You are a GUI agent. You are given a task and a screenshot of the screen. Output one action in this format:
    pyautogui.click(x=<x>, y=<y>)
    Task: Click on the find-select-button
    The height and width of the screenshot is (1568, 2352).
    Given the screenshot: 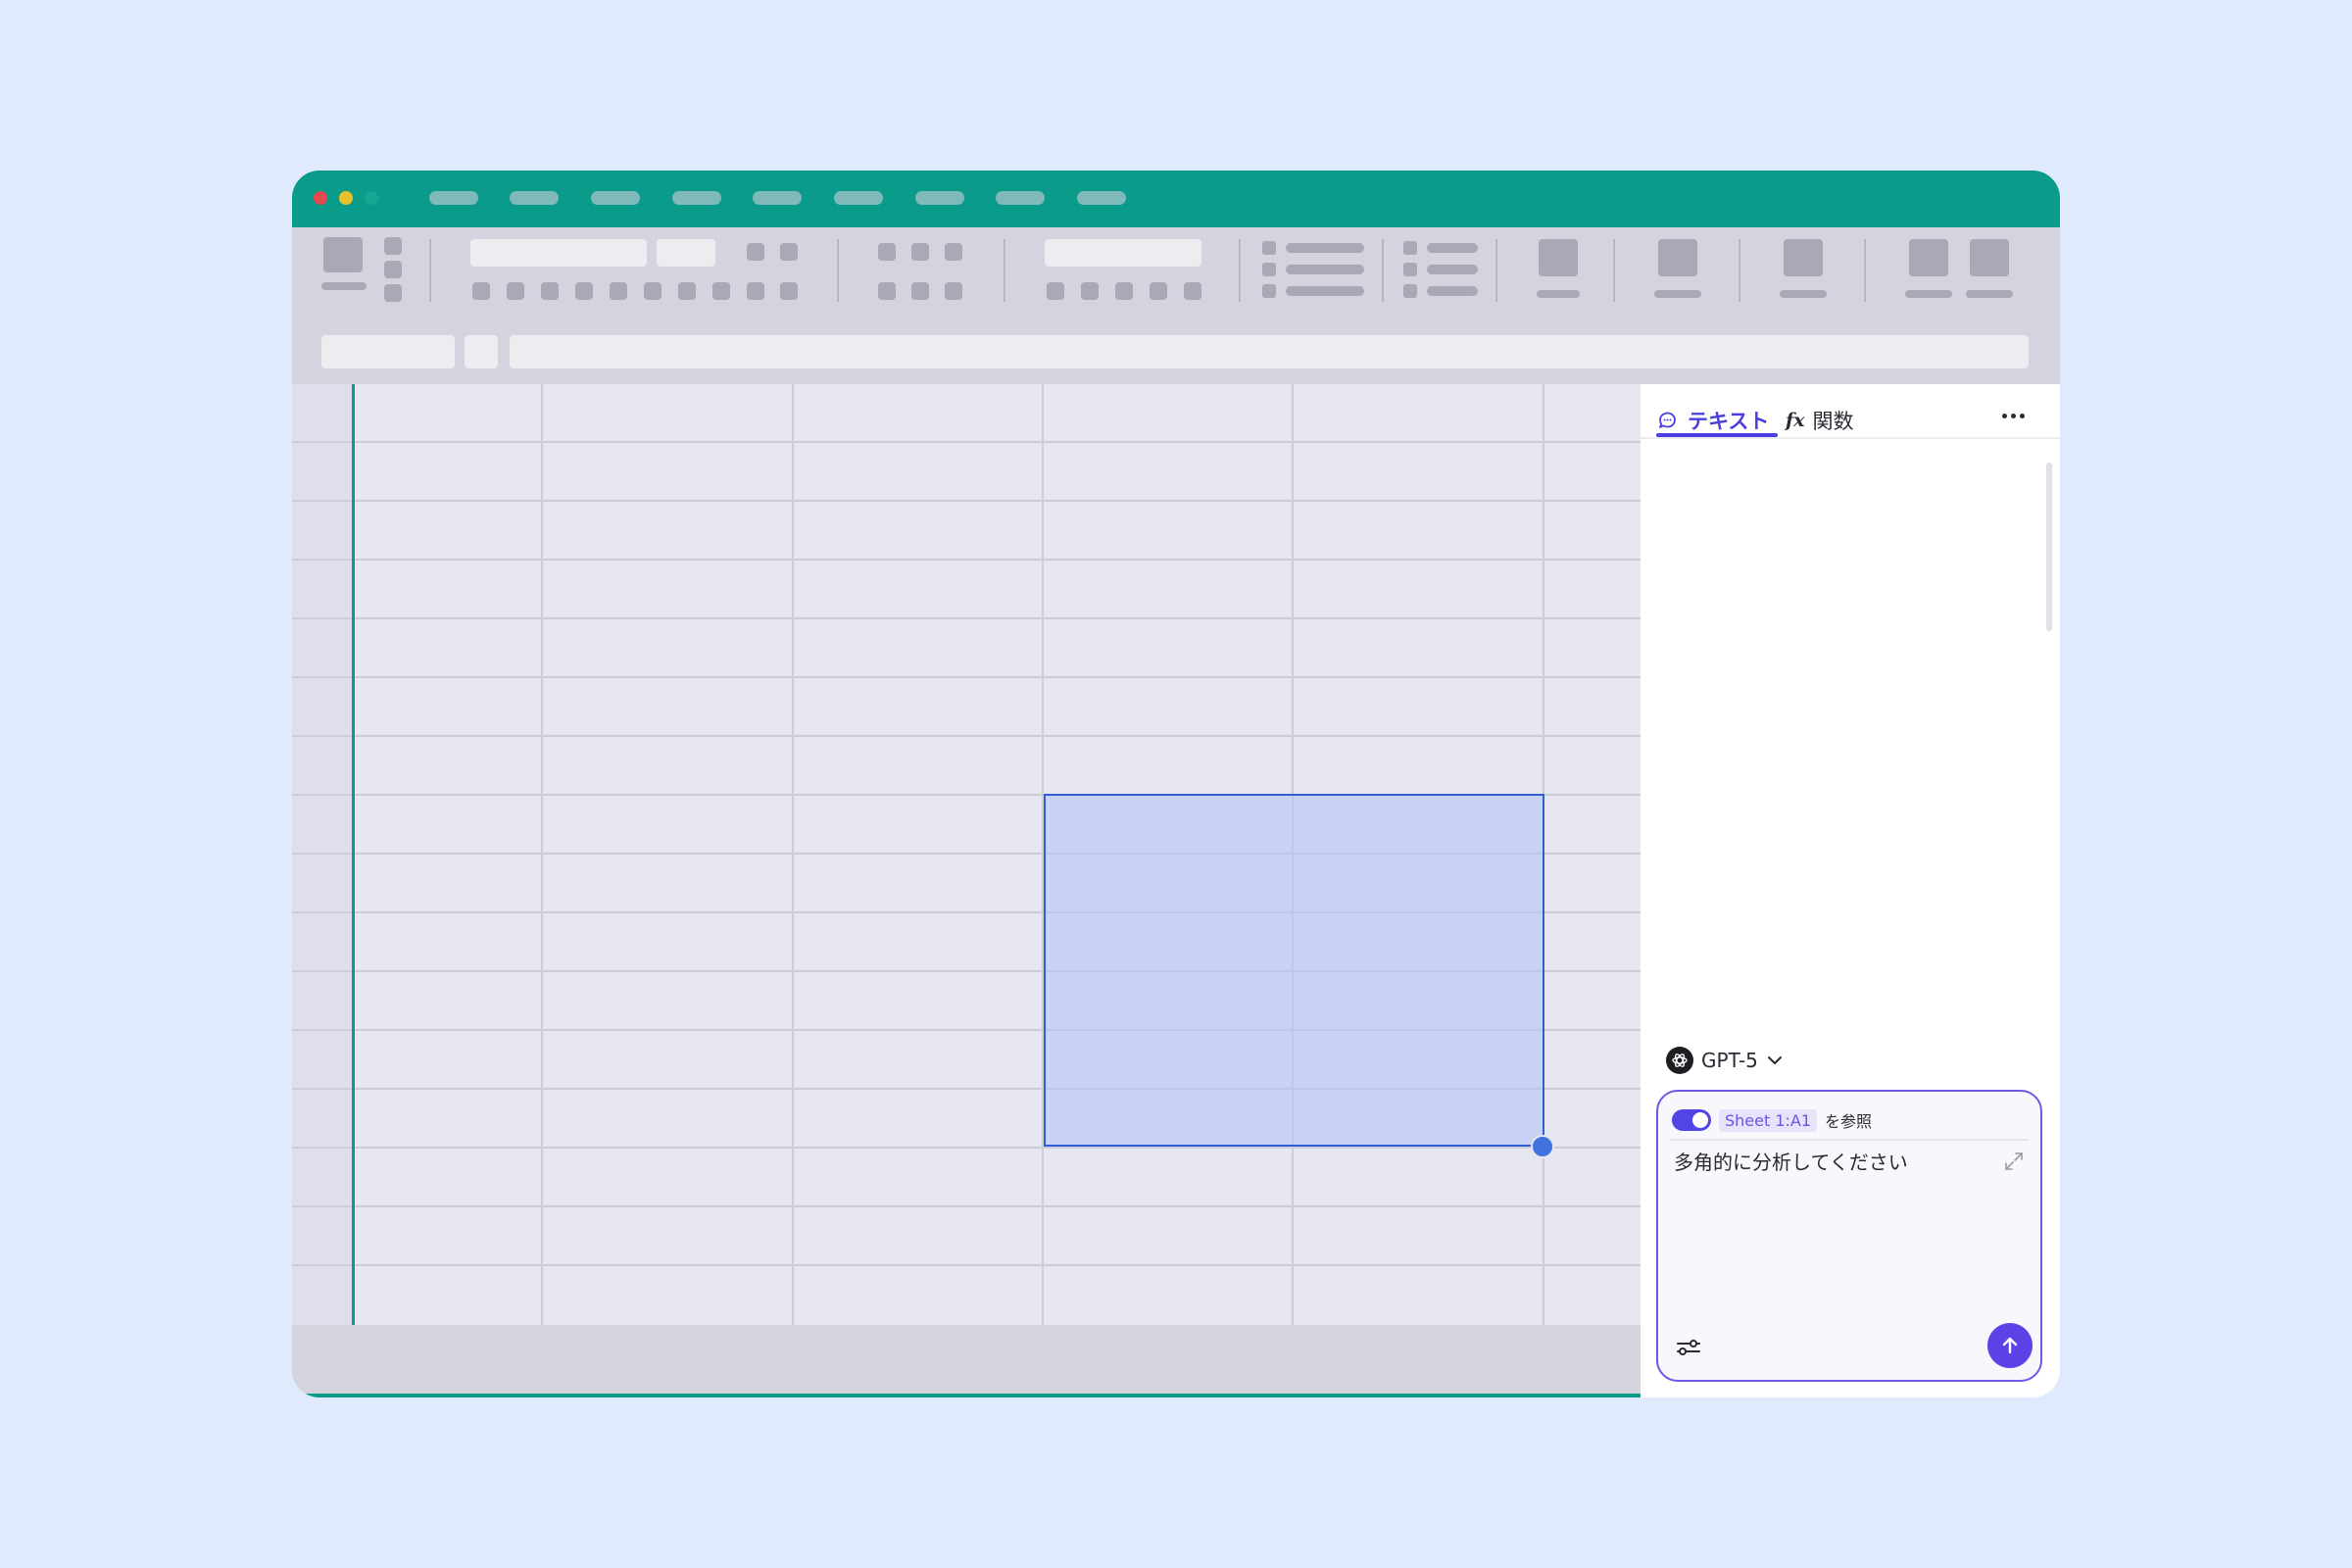 What is the action you would take?
    pyautogui.click(x=1677, y=257)
    